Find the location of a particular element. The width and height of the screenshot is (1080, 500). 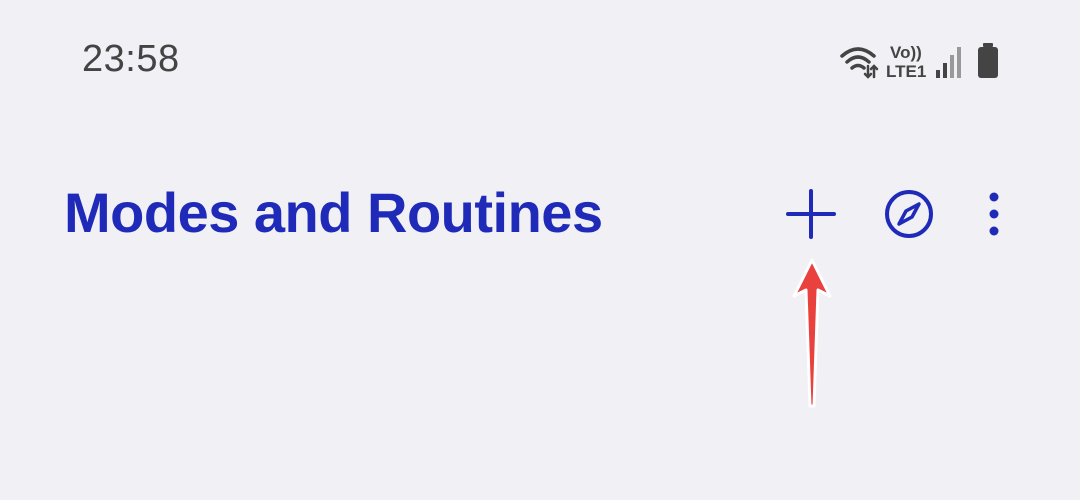

compass-icon is located at coordinates (909, 214).